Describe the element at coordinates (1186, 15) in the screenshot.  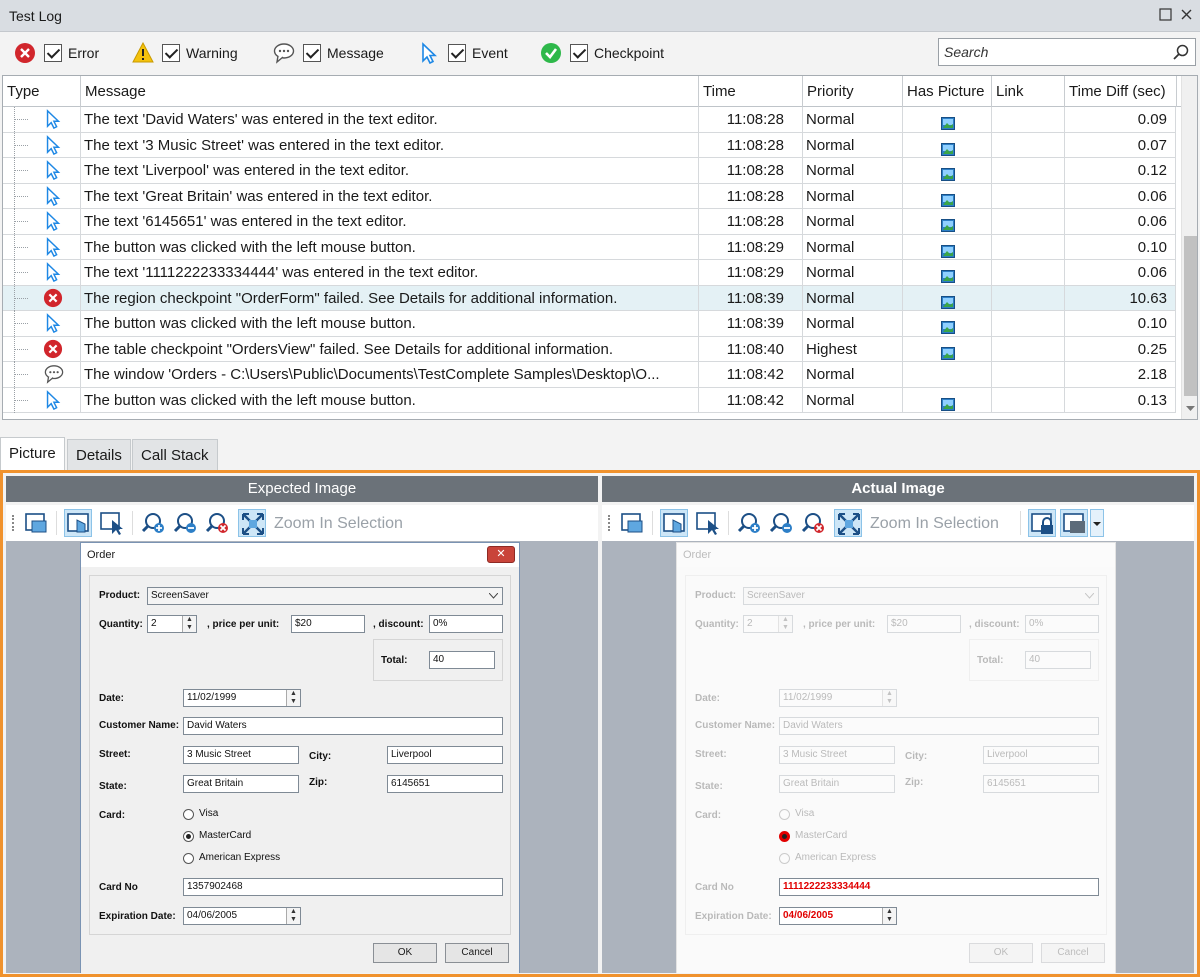
I see `close-icon` at that location.